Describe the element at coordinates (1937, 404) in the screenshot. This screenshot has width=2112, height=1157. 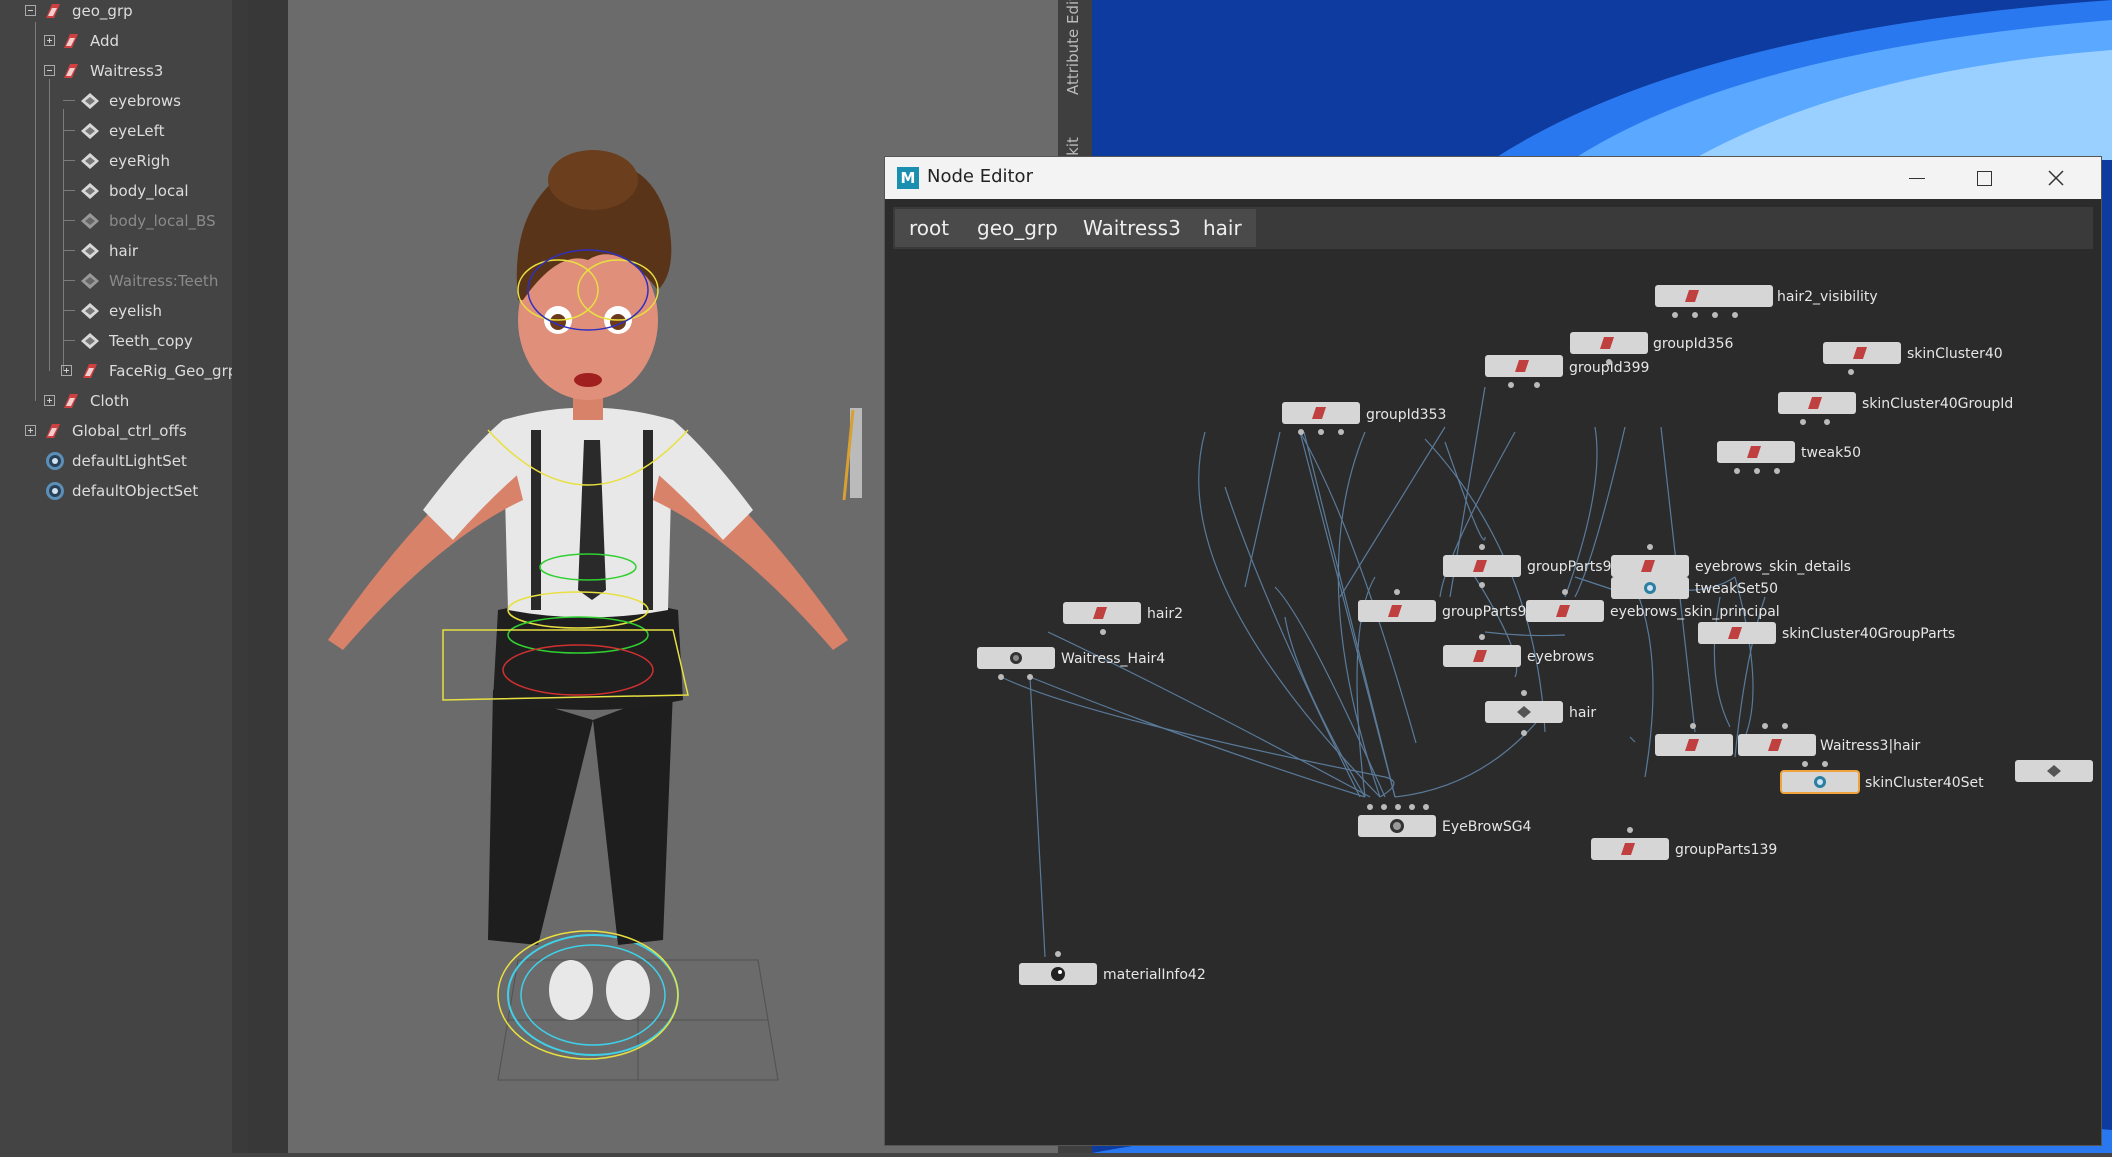
I see `node-label: skinCluster40GroupId` at that location.